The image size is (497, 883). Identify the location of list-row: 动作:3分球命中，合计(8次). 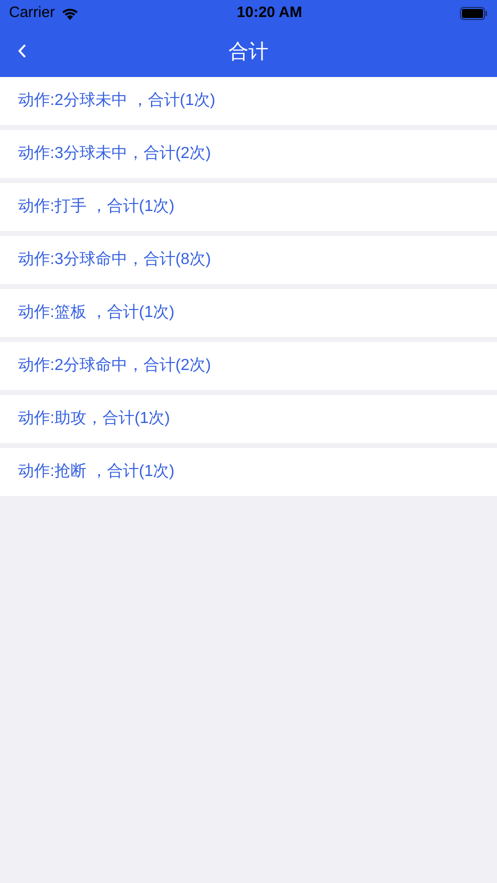
(248, 260).